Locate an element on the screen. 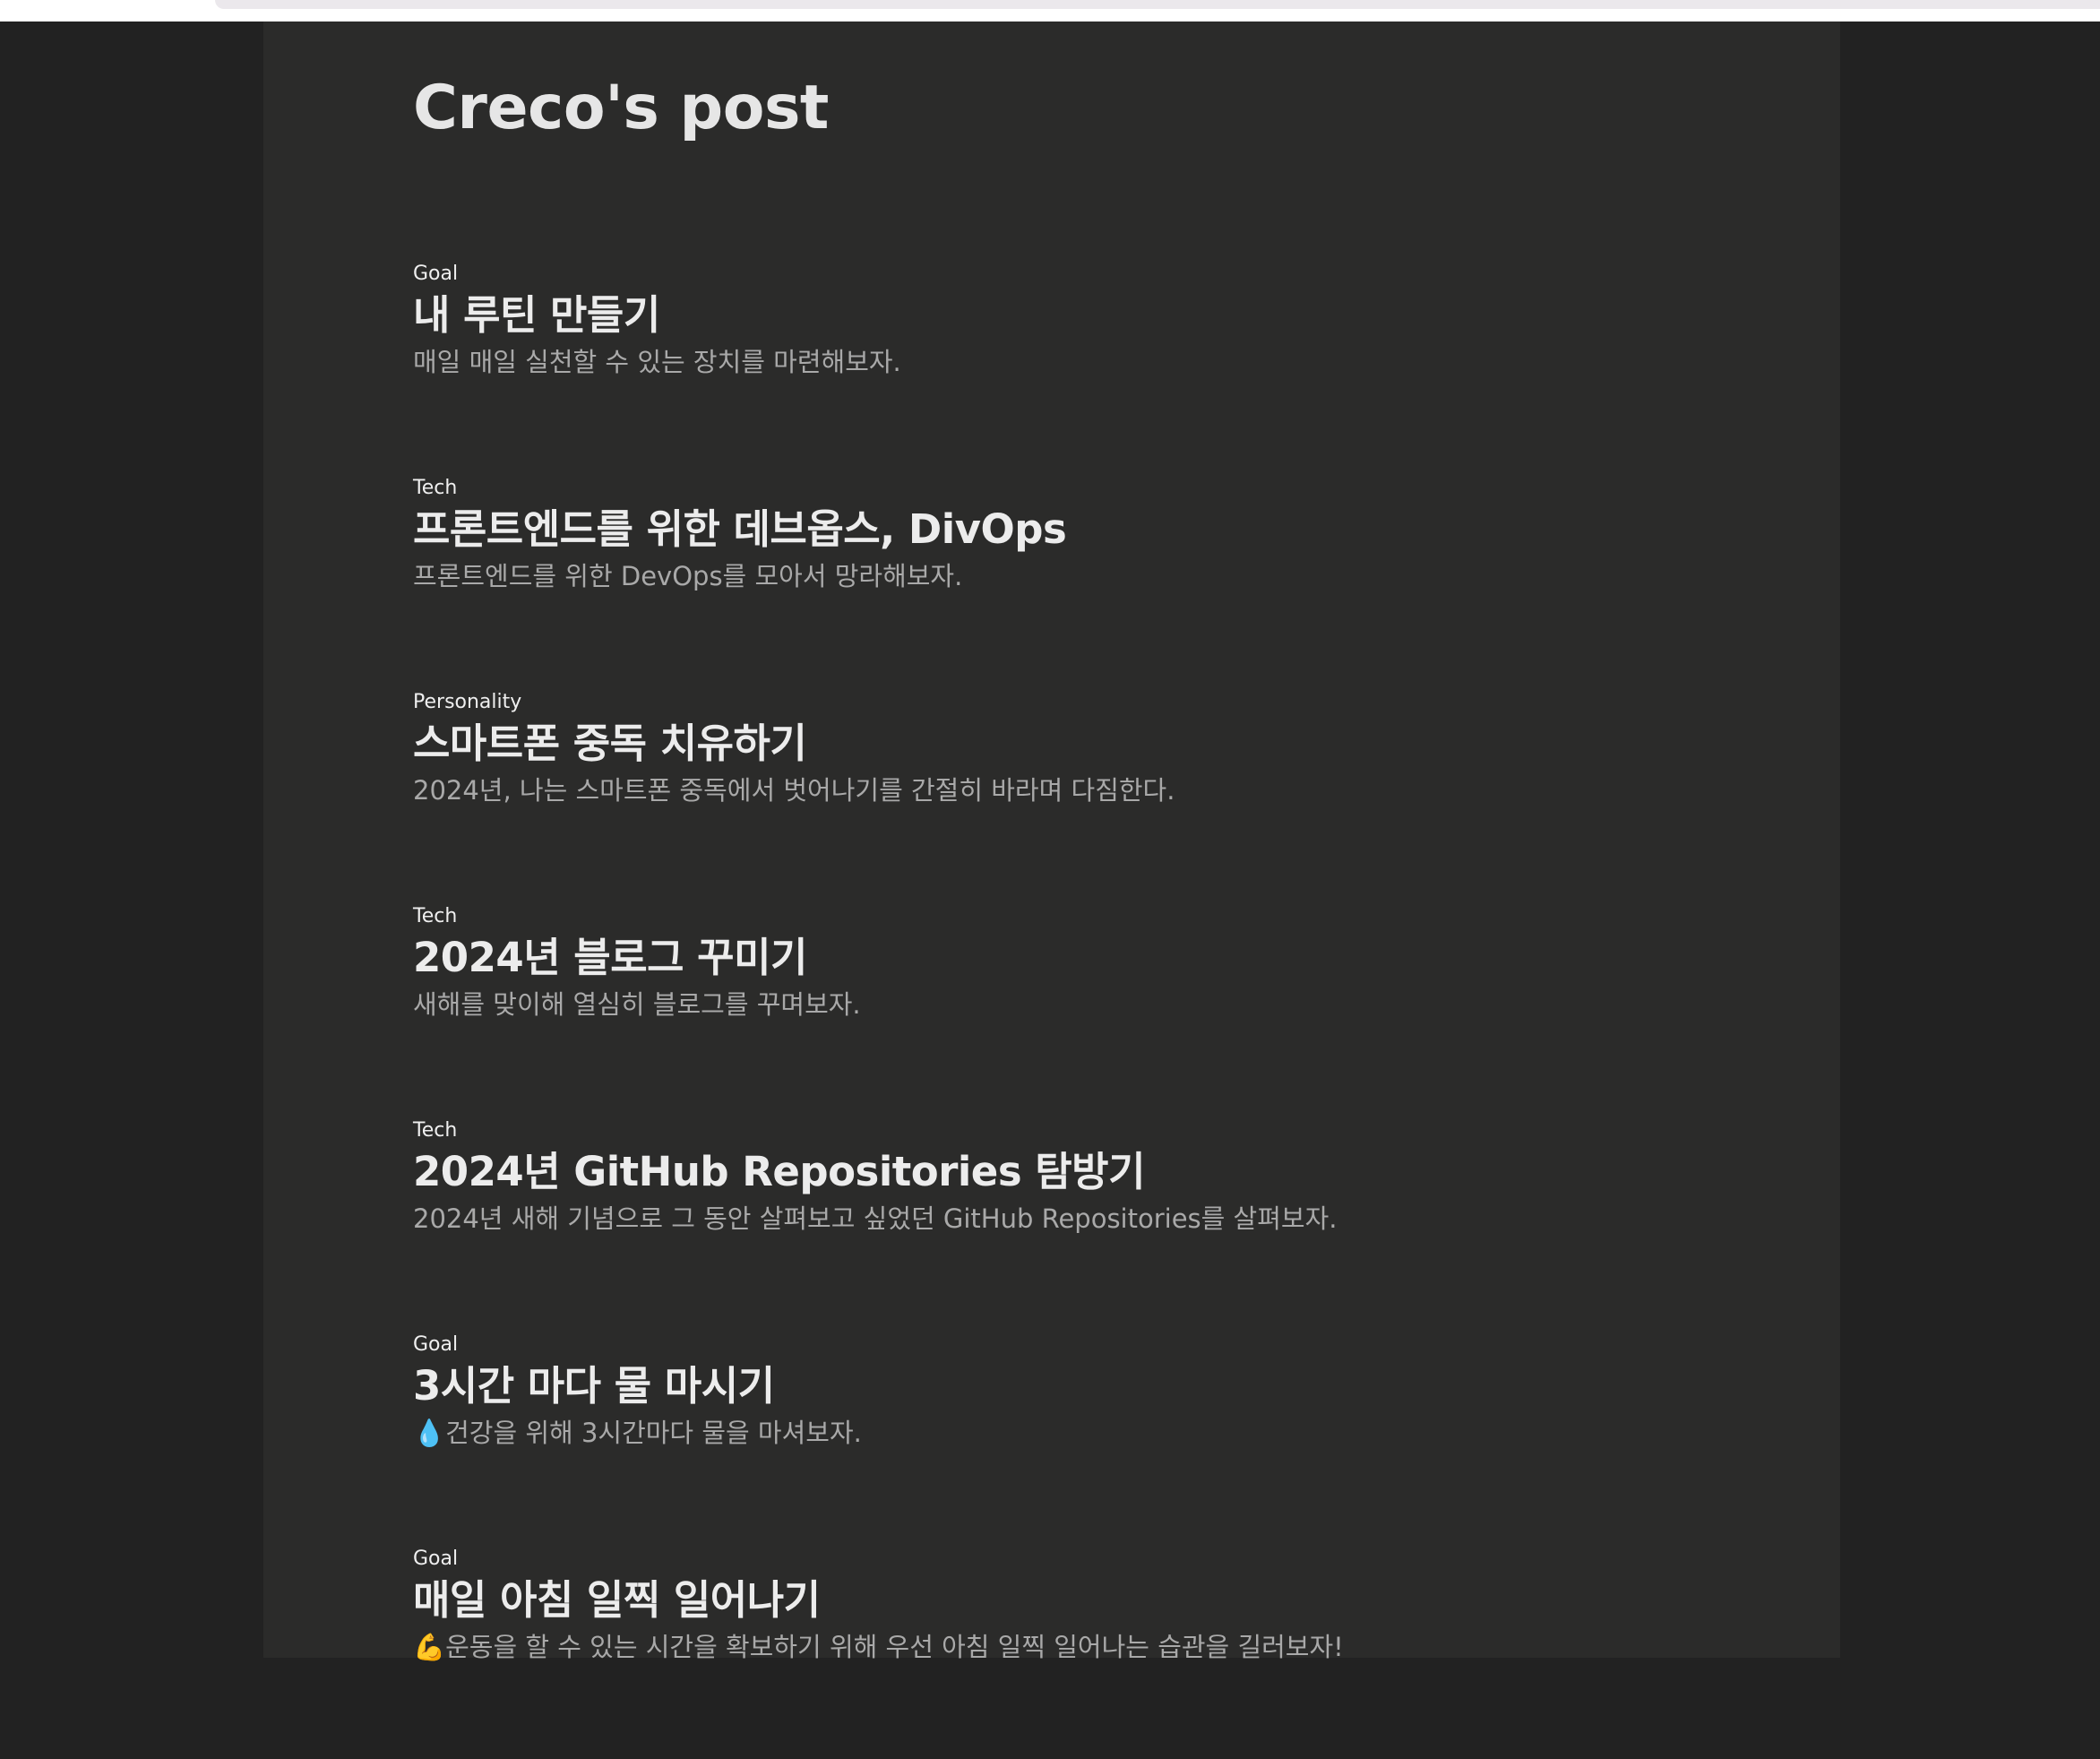  post-description: 💧건강을 위해 3시간마다 물을 마셔보자. is located at coordinates (1112, 1433).